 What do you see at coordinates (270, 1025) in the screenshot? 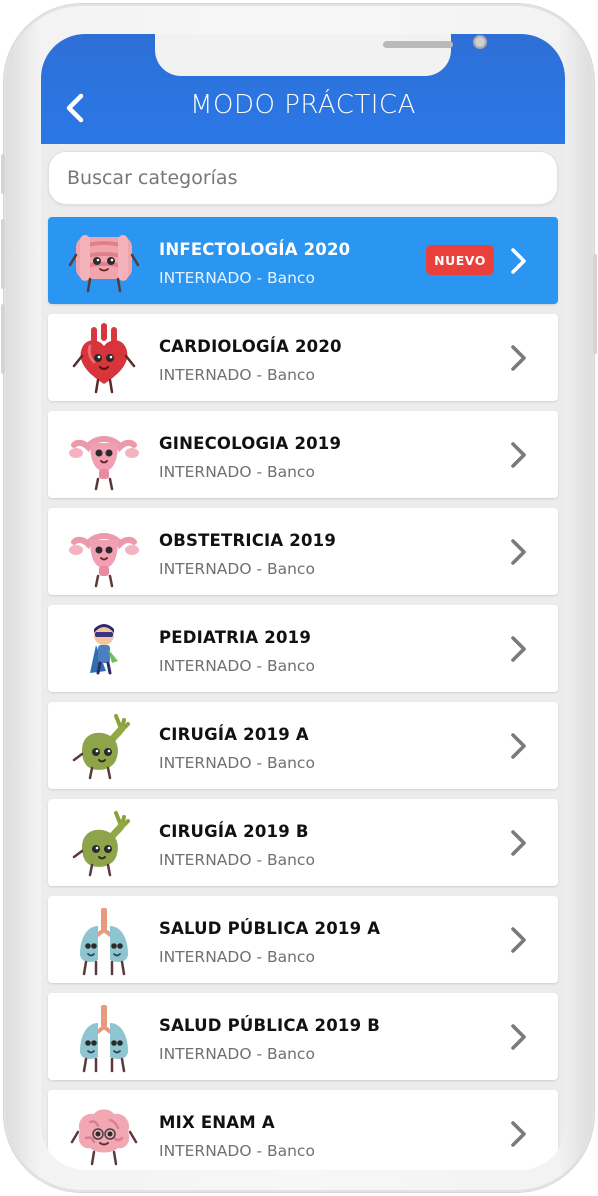
I see `category-name: SALUD PÚBLICA 2019 B` at bounding box center [270, 1025].